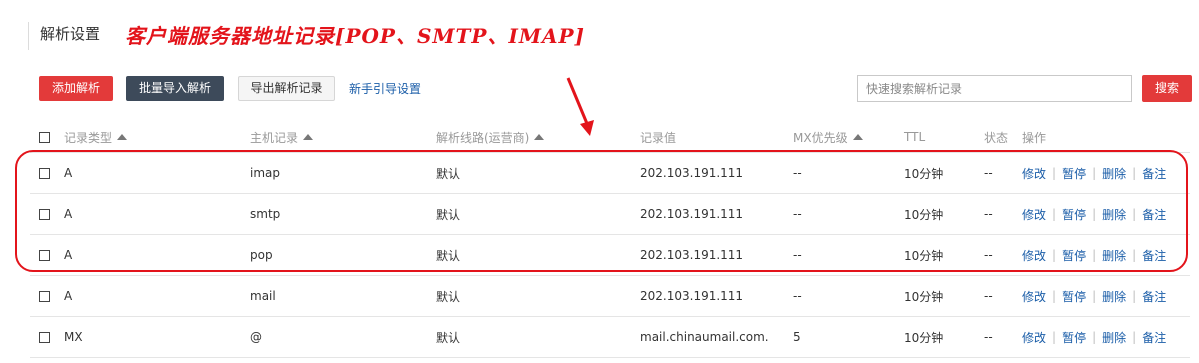 Image resolution: width=1199 pixels, height=363 pixels. What do you see at coordinates (385, 88) in the screenshot?
I see `guide-settings-link: 新手引导设置` at bounding box center [385, 88].